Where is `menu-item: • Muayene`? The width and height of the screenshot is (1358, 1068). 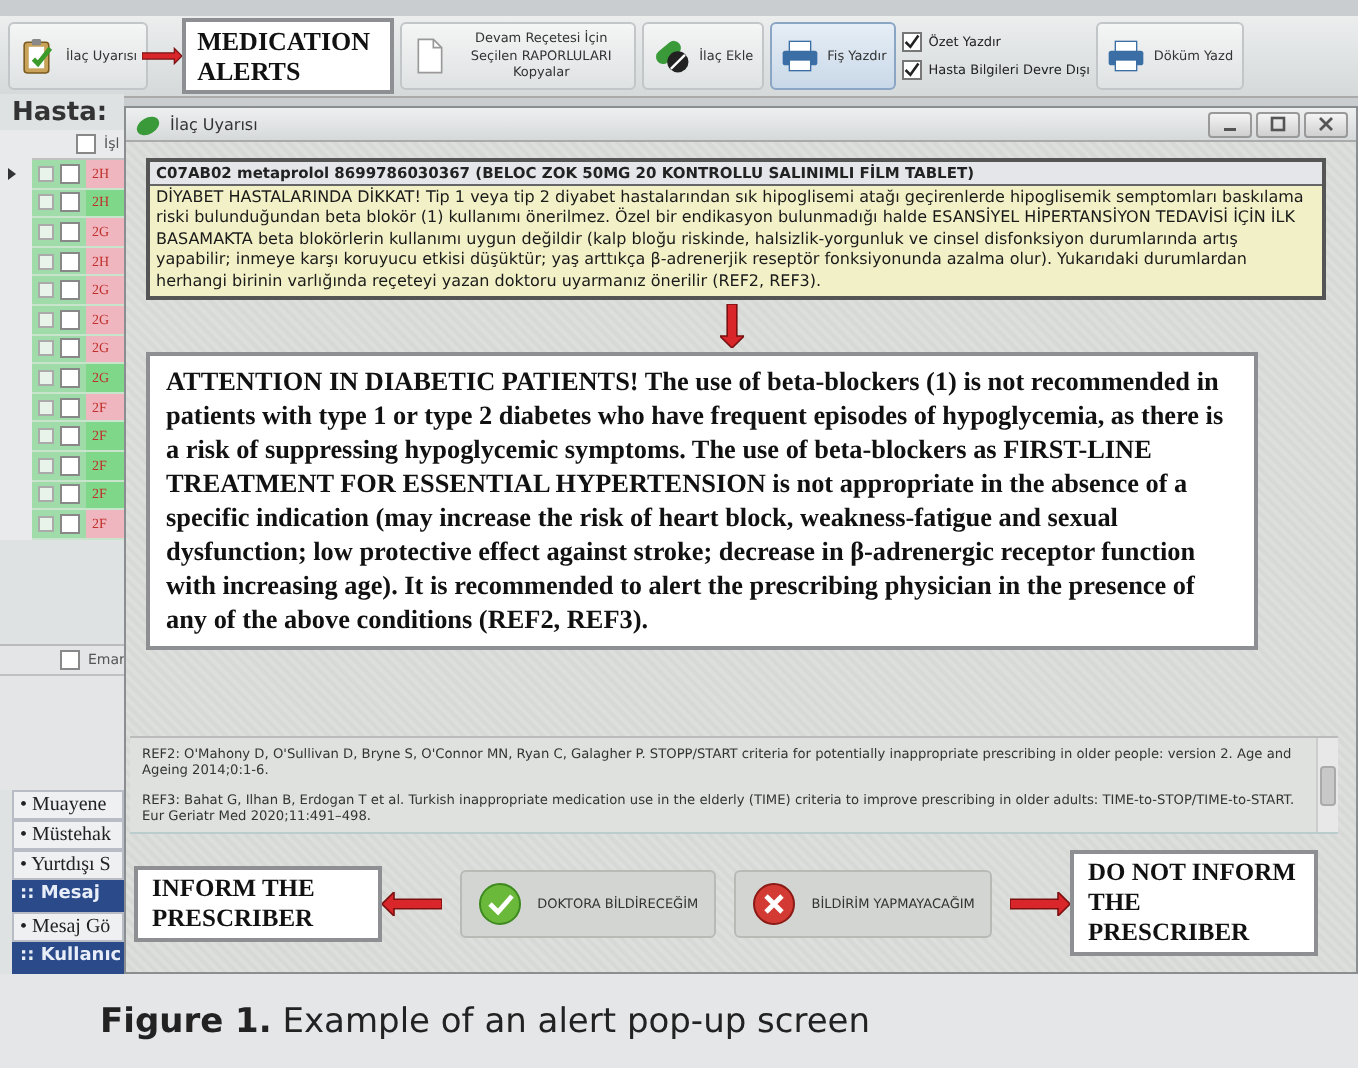
menu-item: • Muayene is located at coordinates (68, 805).